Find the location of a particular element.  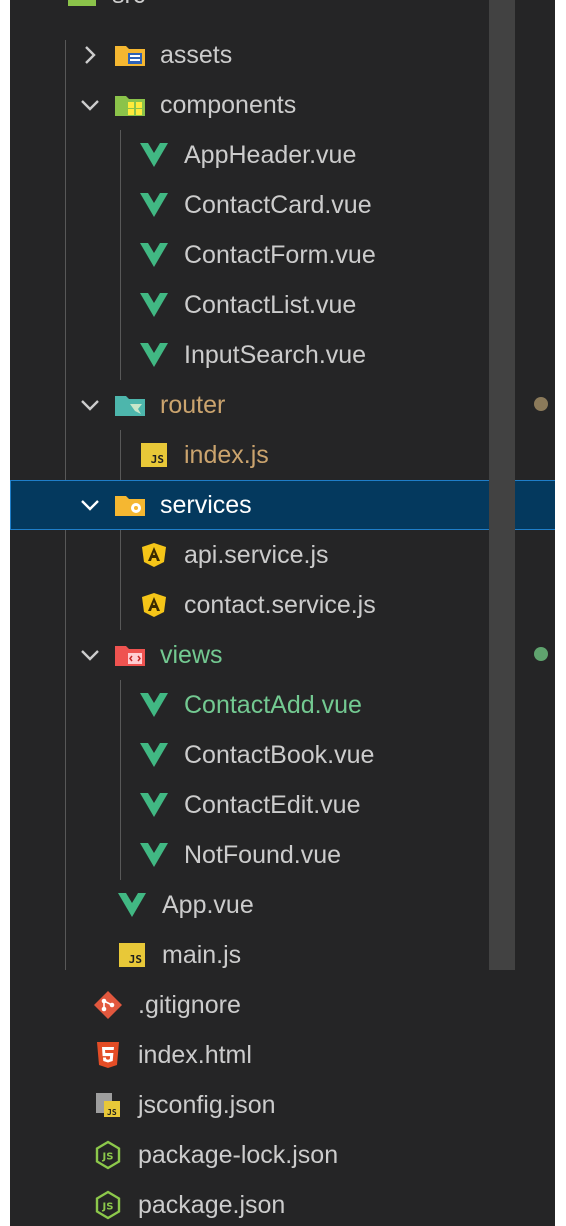

file-label: AppHeader.vue is located at coordinates (270, 154).